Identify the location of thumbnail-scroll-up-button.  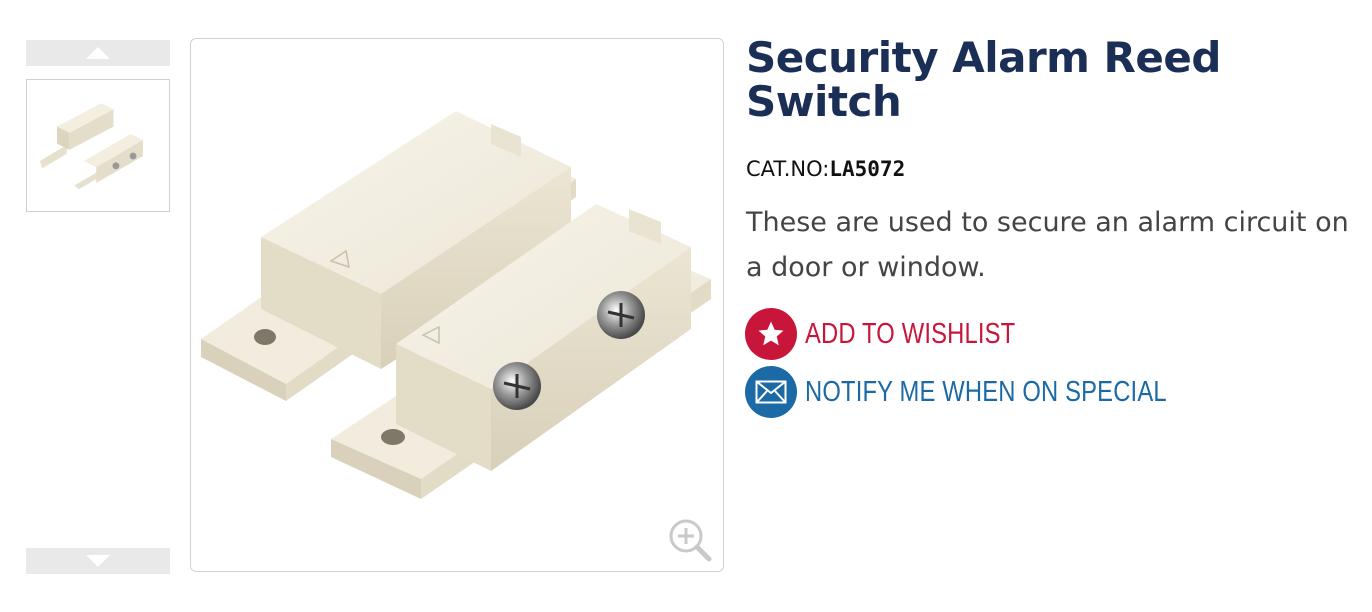
(98, 53).